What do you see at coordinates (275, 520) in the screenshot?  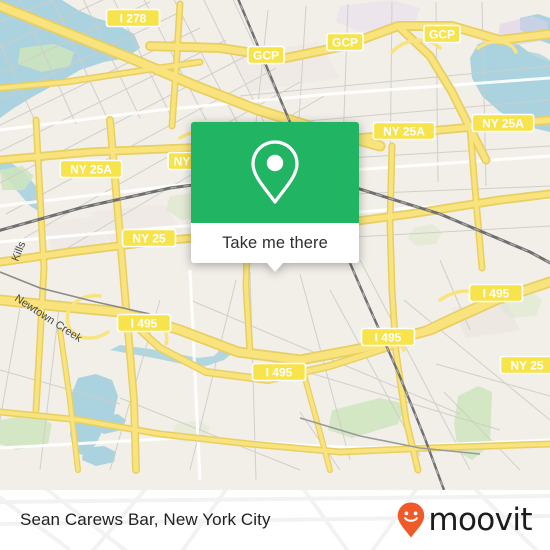 I see `footer-bar: Sean Carews Bar, New York City moovit` at bounding box center [275, 520].